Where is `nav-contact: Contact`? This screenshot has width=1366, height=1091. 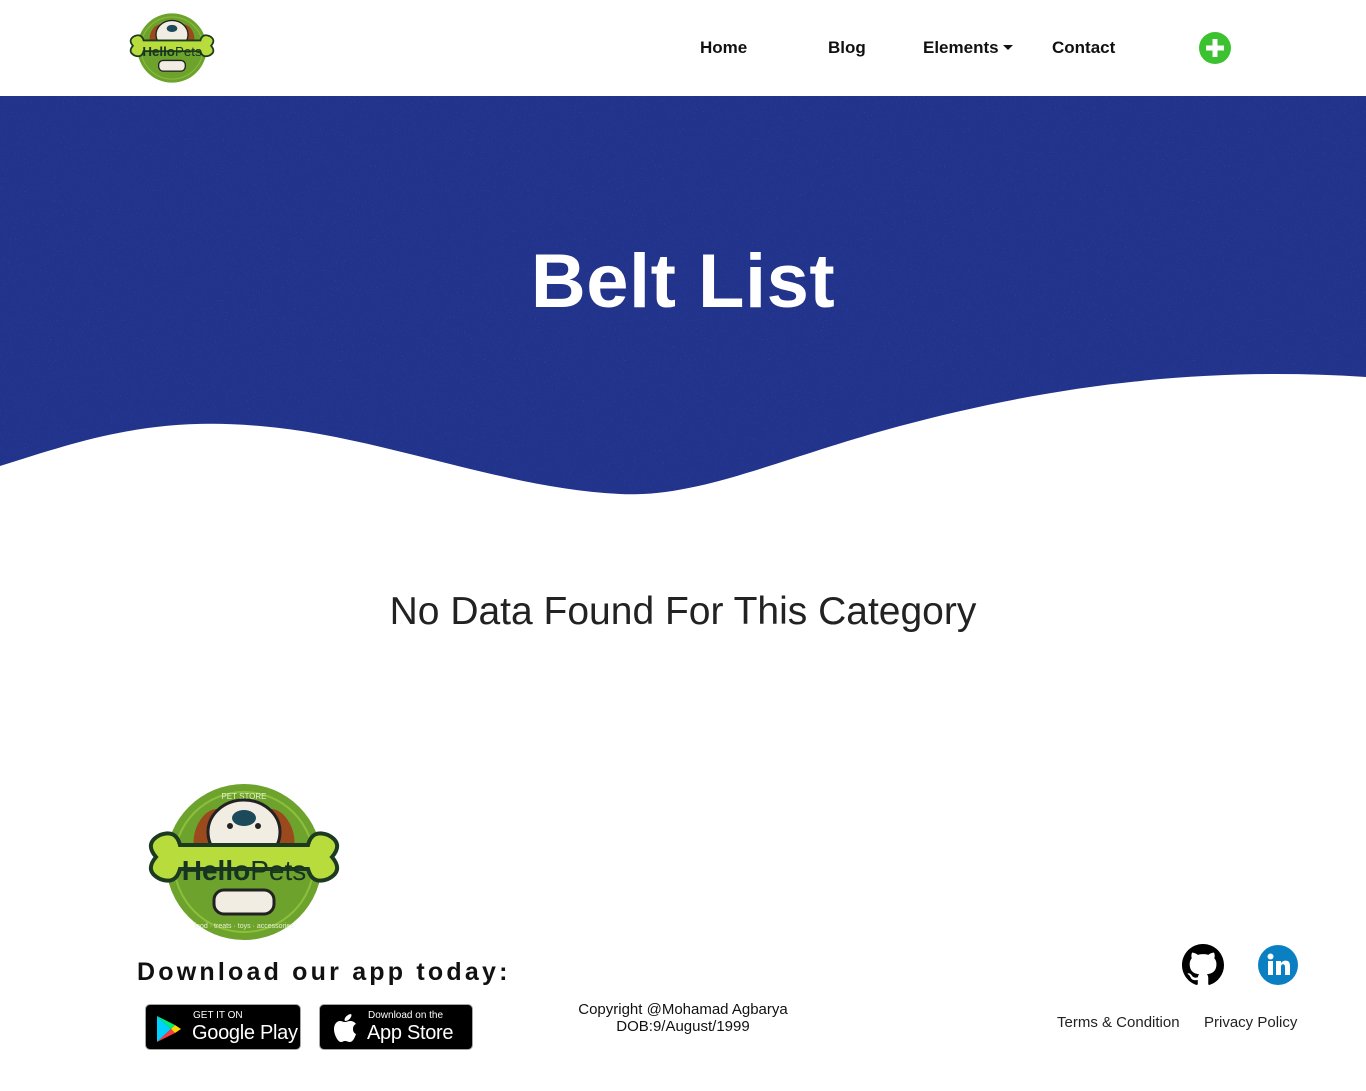
nav-contact: Contact is located at coordinates (1083, 48).